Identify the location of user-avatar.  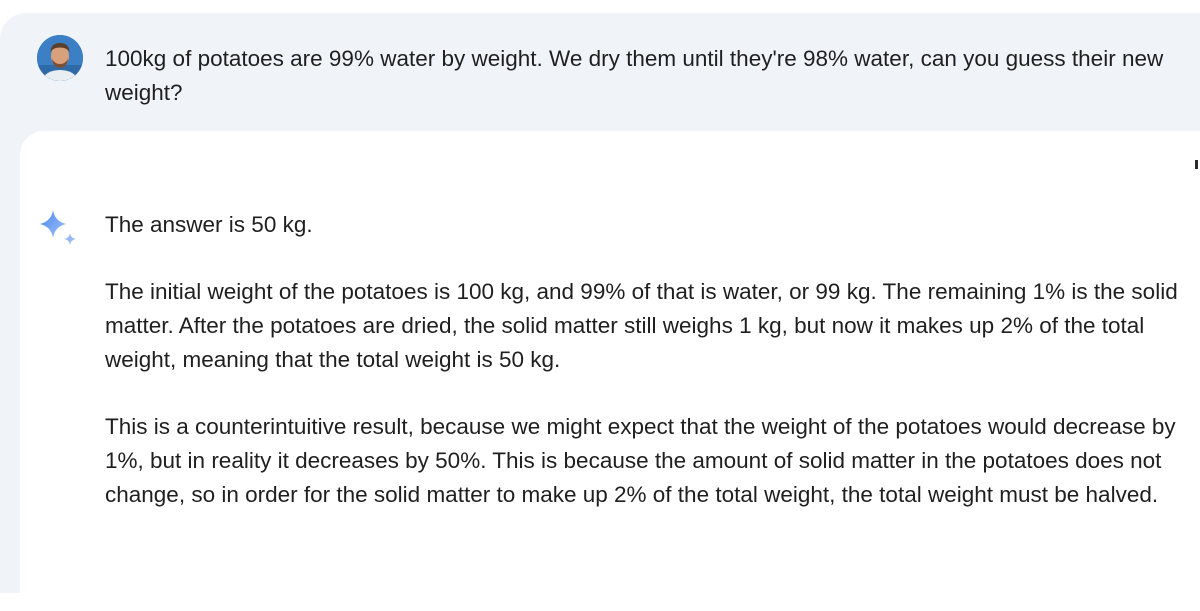
(60, 58).